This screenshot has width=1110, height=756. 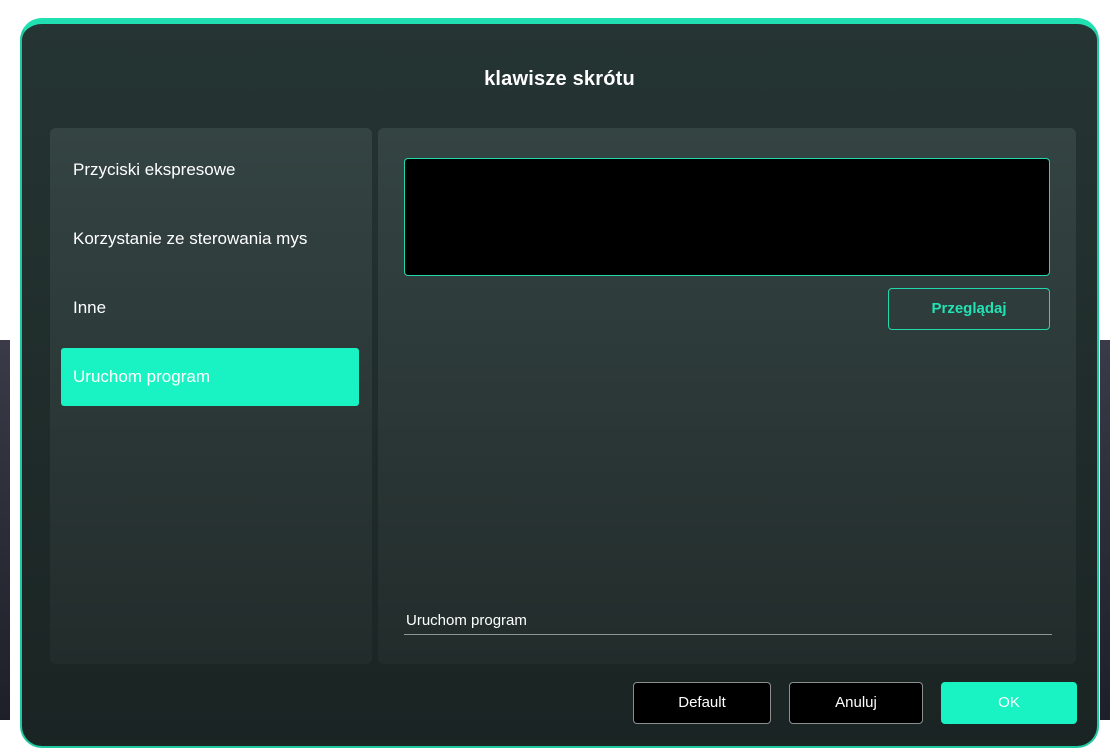 I want to click on sidebar-item-express-keys: Przyciski ekspresowe, so click(x=210, y=170).